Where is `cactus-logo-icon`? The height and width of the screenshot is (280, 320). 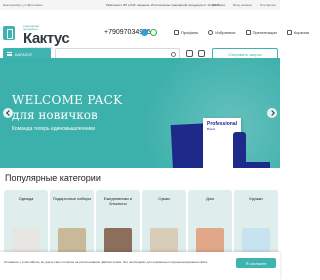
cactus-logo-icon is located at coordinates (9, 33).